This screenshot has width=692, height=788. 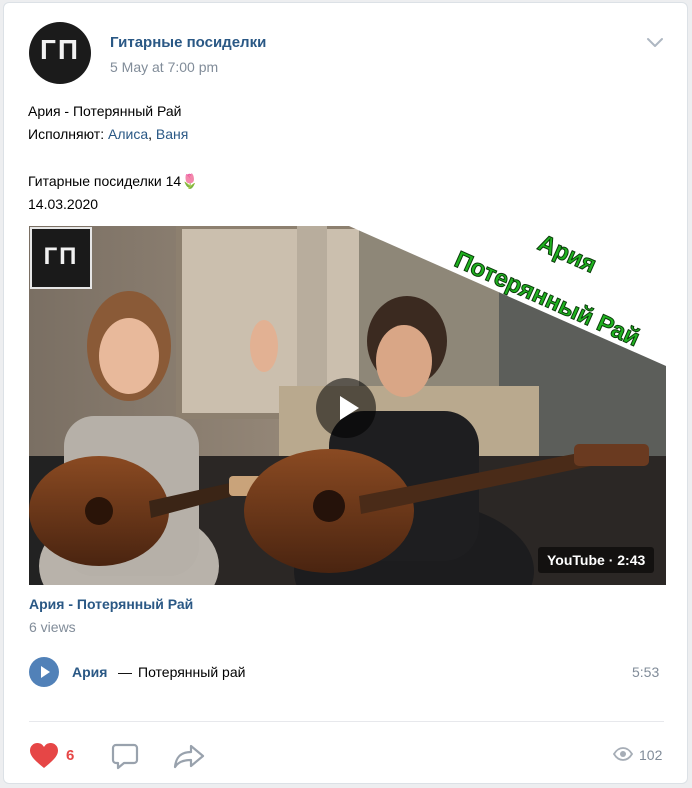 What do you see at coordinates (63, 204) in the screenshot?
I see `post-text-date: 14.03.2020` at bounding box center [63, 204].